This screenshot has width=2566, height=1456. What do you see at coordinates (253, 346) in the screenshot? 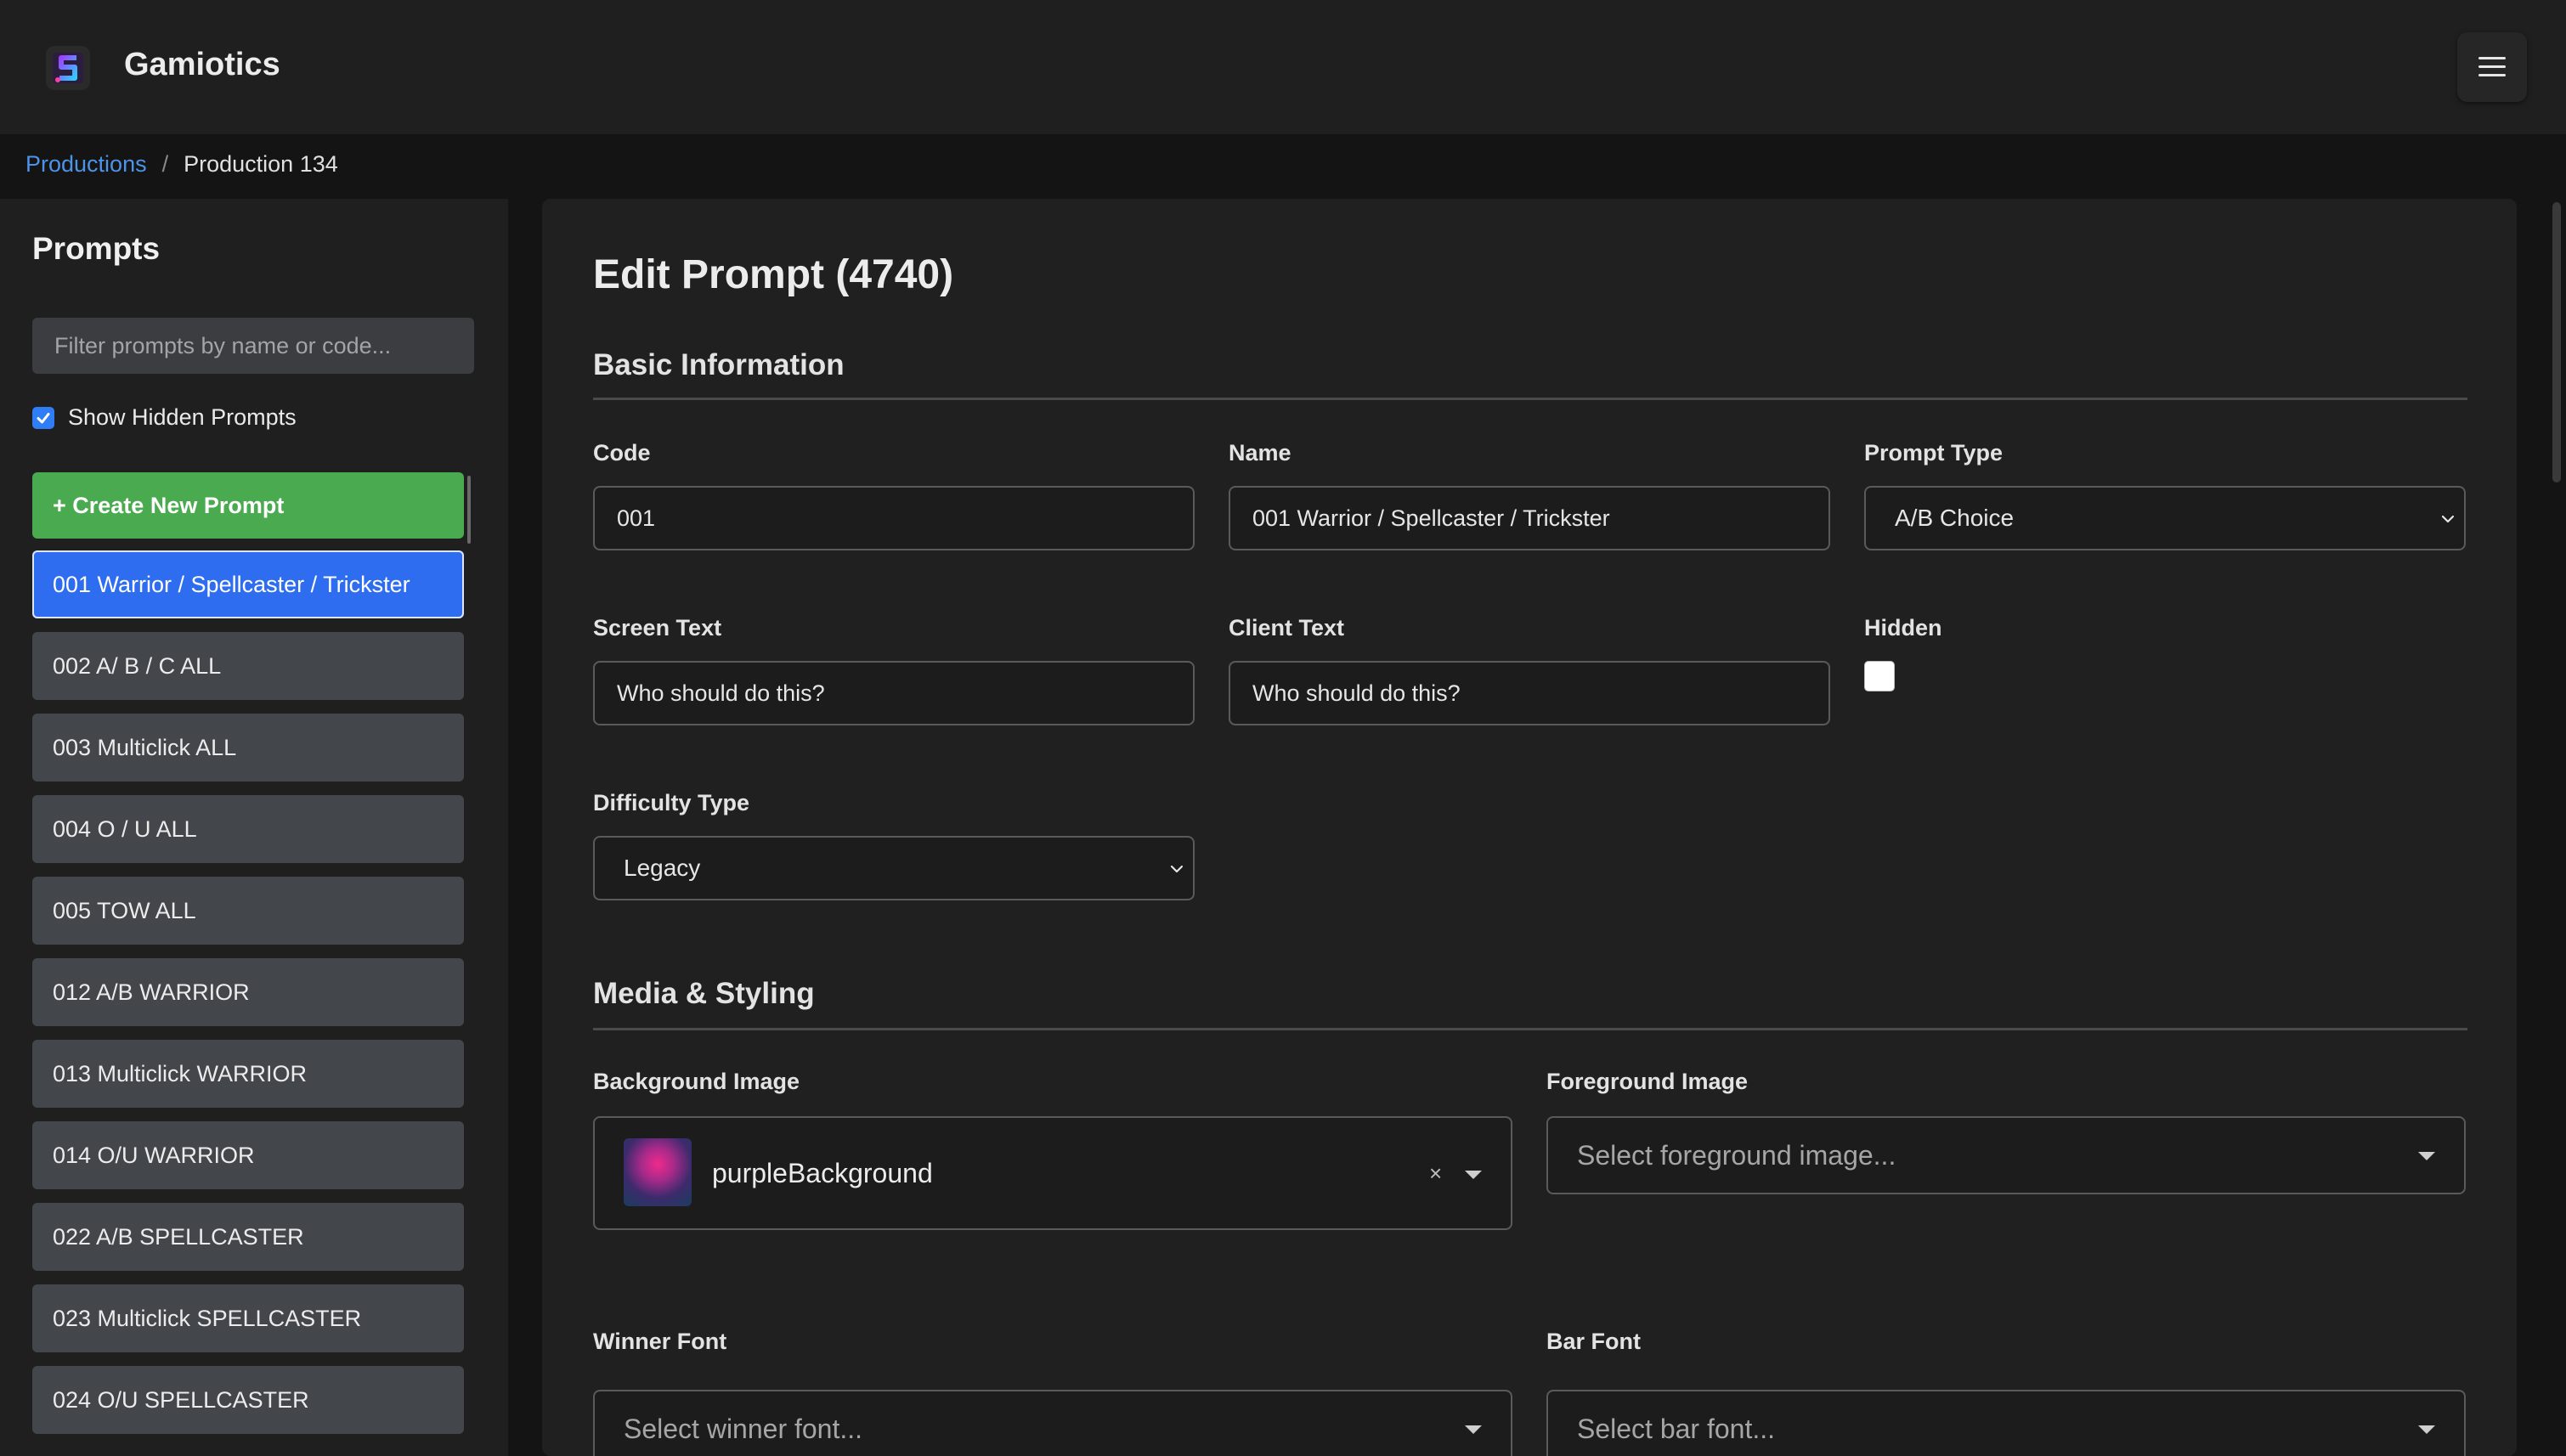
I see `prompt-filter-input` at bounding box center [253, 346].